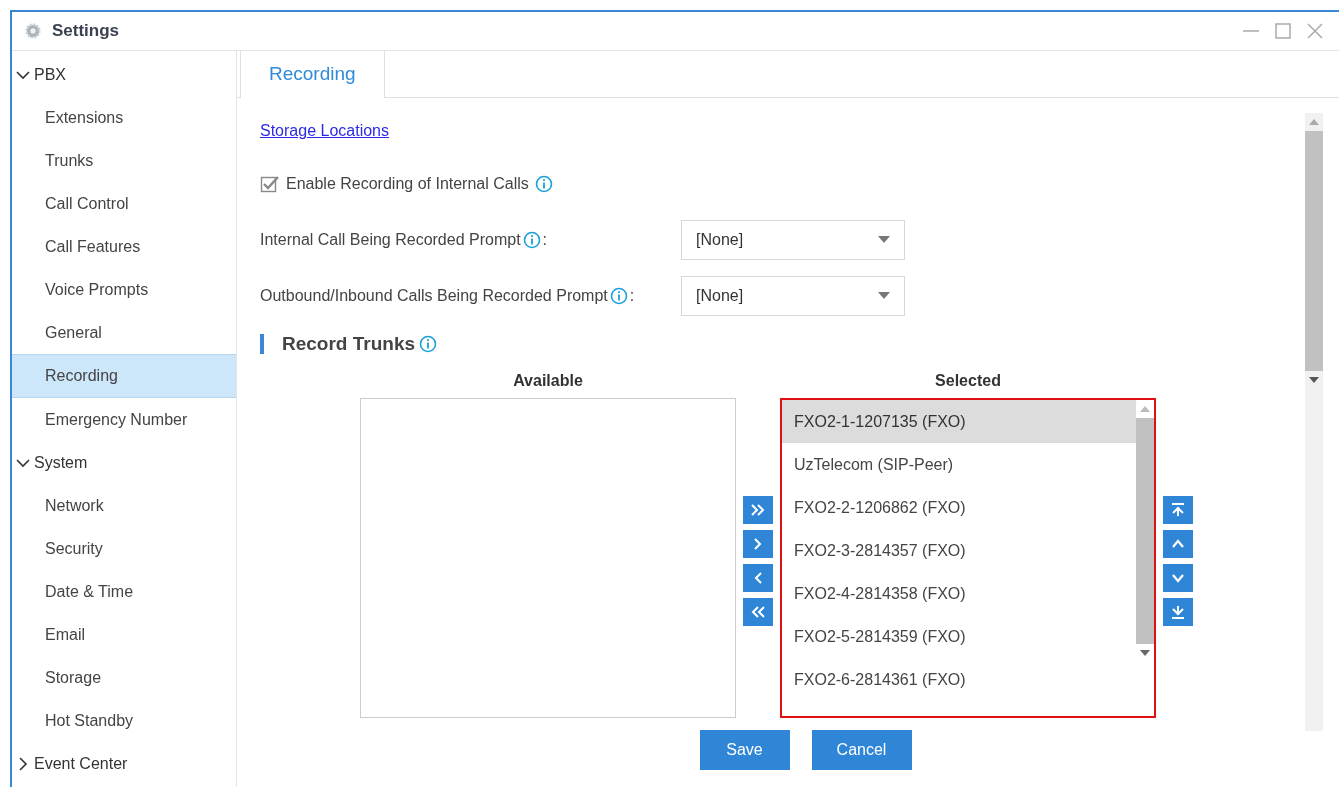 This screenshot has height=787, width=1339. Describe the element at coordinates (312, 74) in the screenshot. I see `tab: Recording` at that location.